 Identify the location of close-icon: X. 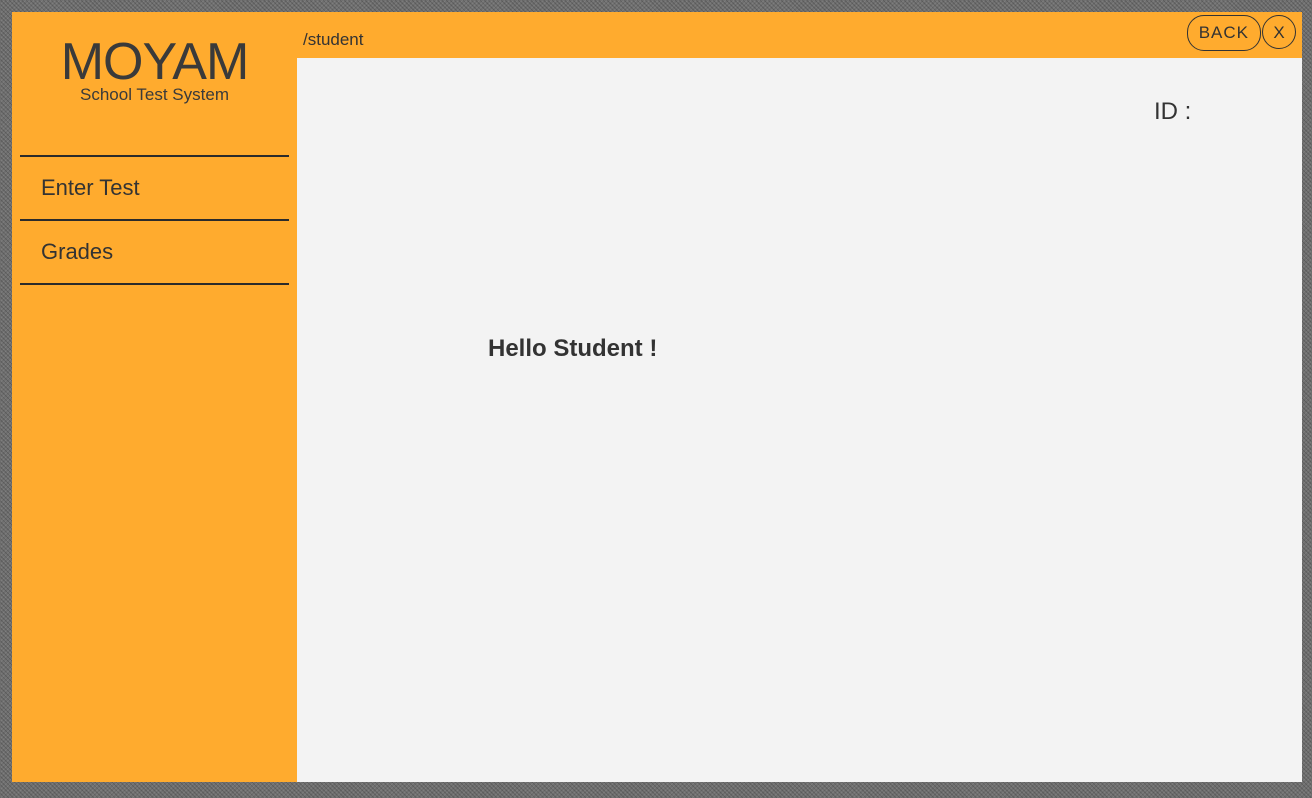
(1279, 32).